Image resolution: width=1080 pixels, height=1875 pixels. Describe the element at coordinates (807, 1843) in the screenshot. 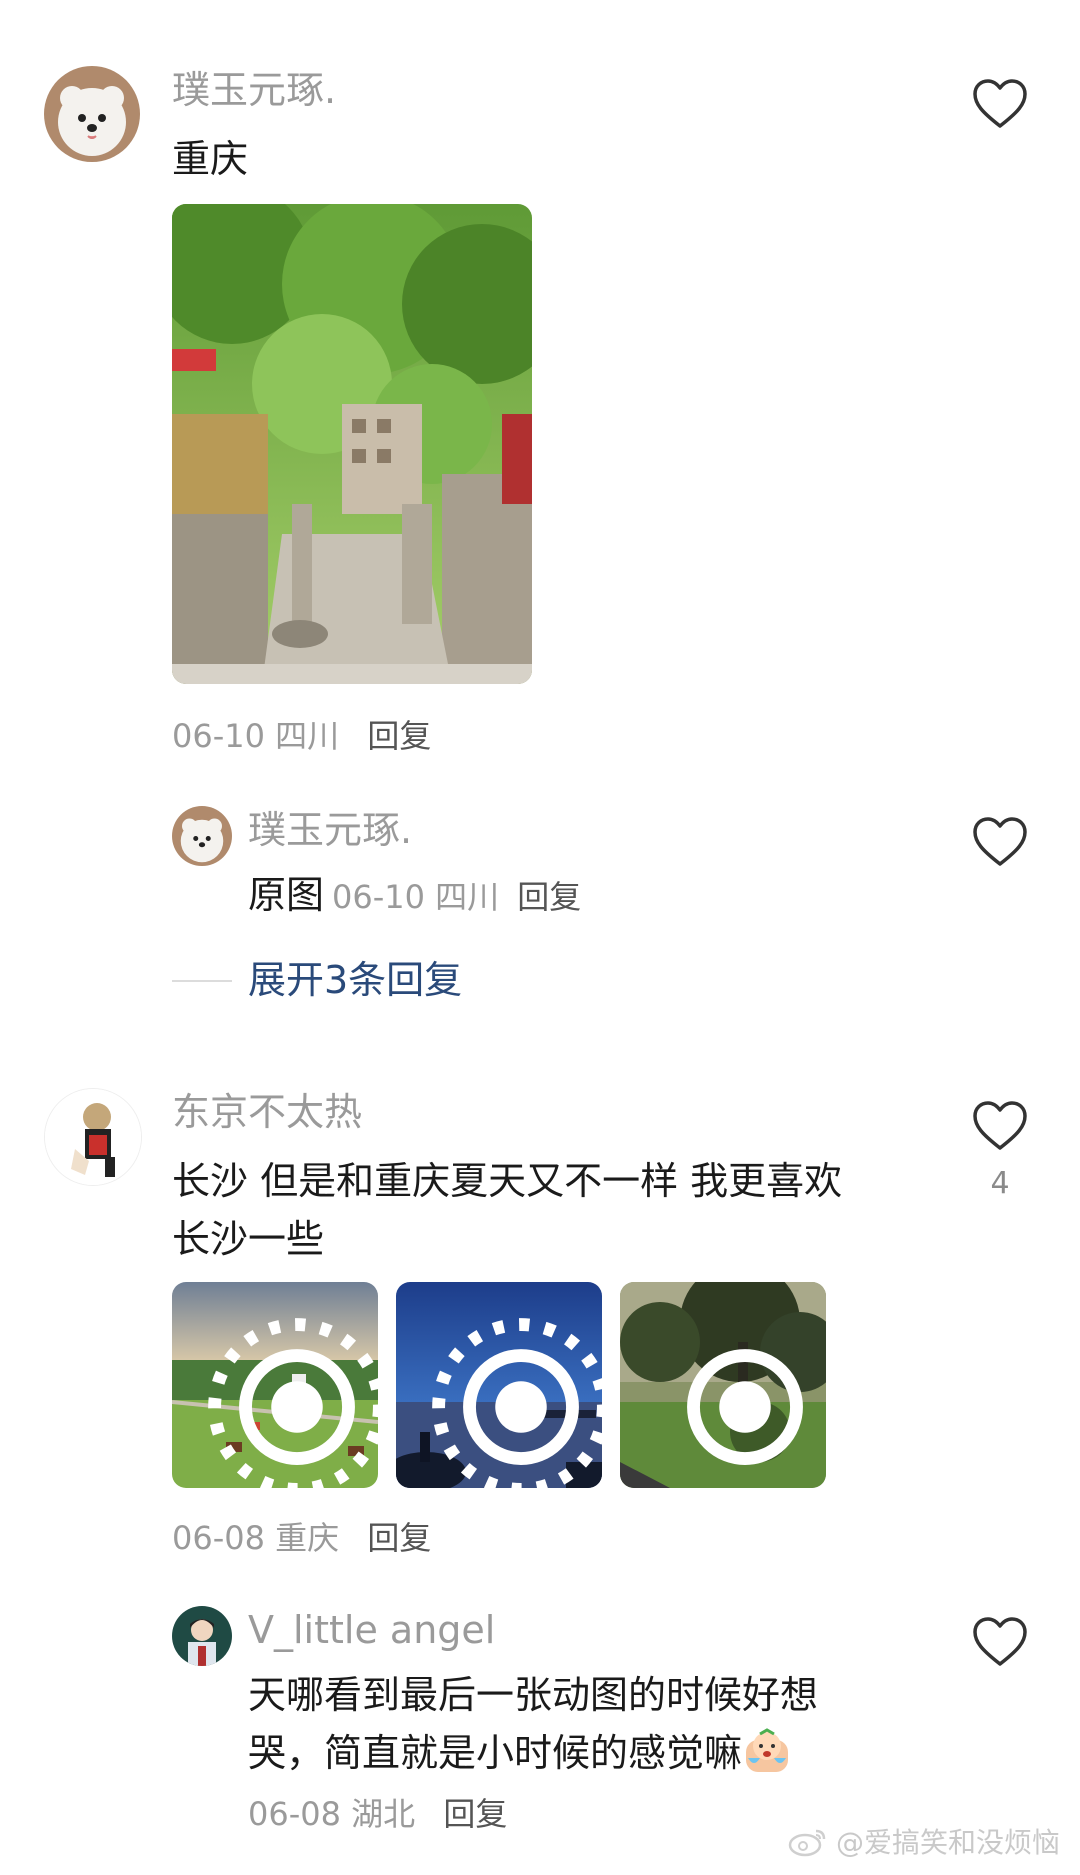

I see `weibo-logo-icon` at that location.